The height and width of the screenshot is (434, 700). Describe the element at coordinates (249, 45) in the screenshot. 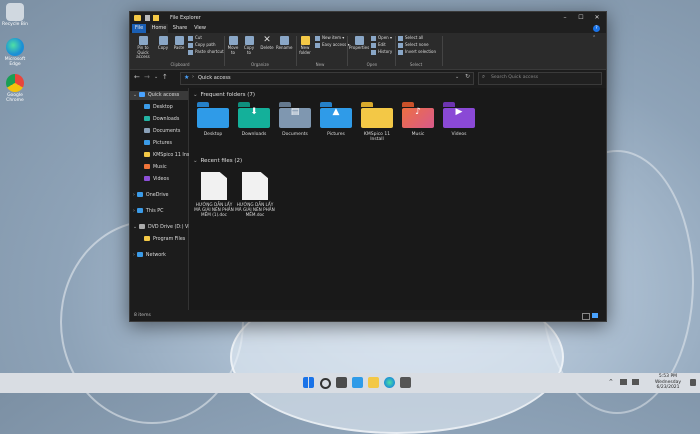

I see `copy-to-button: Copy to` at that location.